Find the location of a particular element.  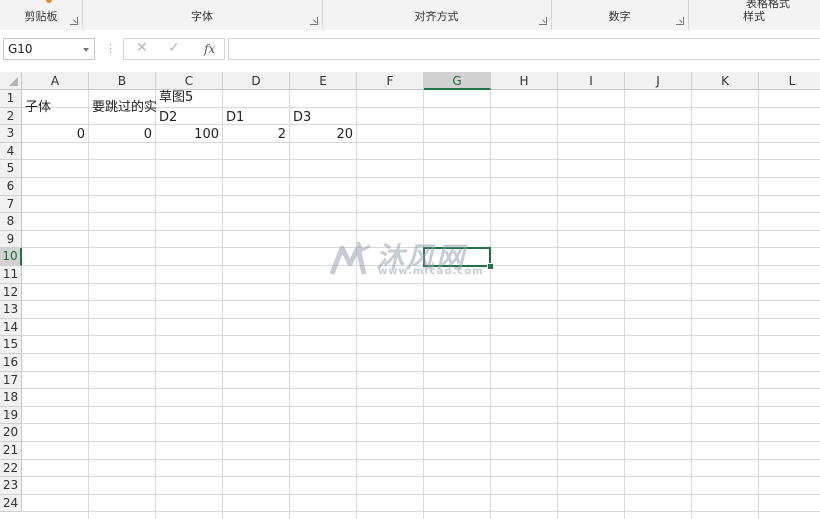

ribbon-group-alignment: 对齐方式 is located at coordinates (437, 15).